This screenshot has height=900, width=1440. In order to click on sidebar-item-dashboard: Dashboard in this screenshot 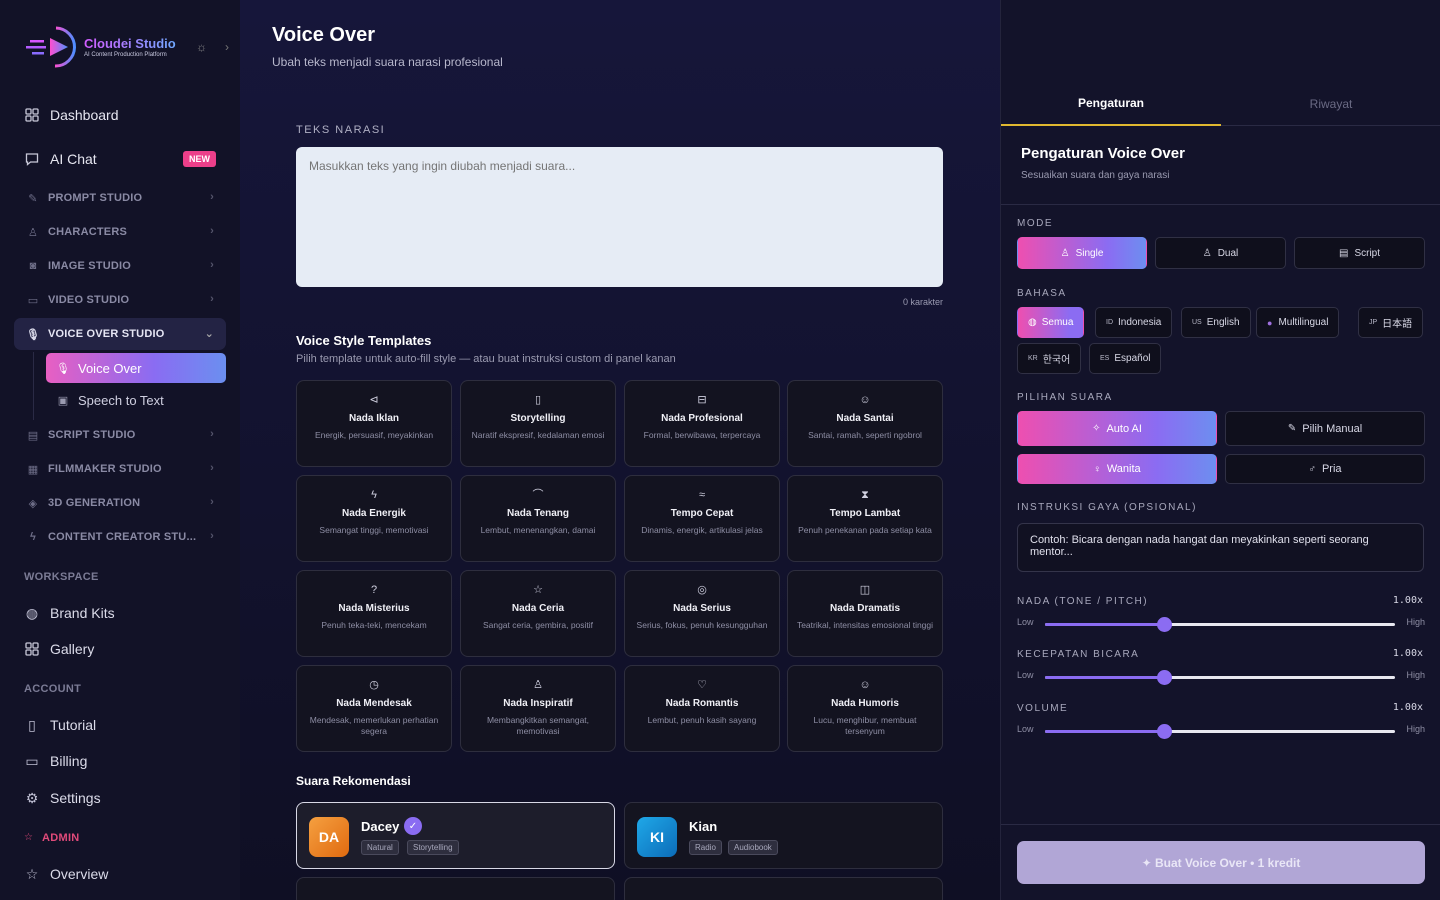, I will do `click(120, 115)`.